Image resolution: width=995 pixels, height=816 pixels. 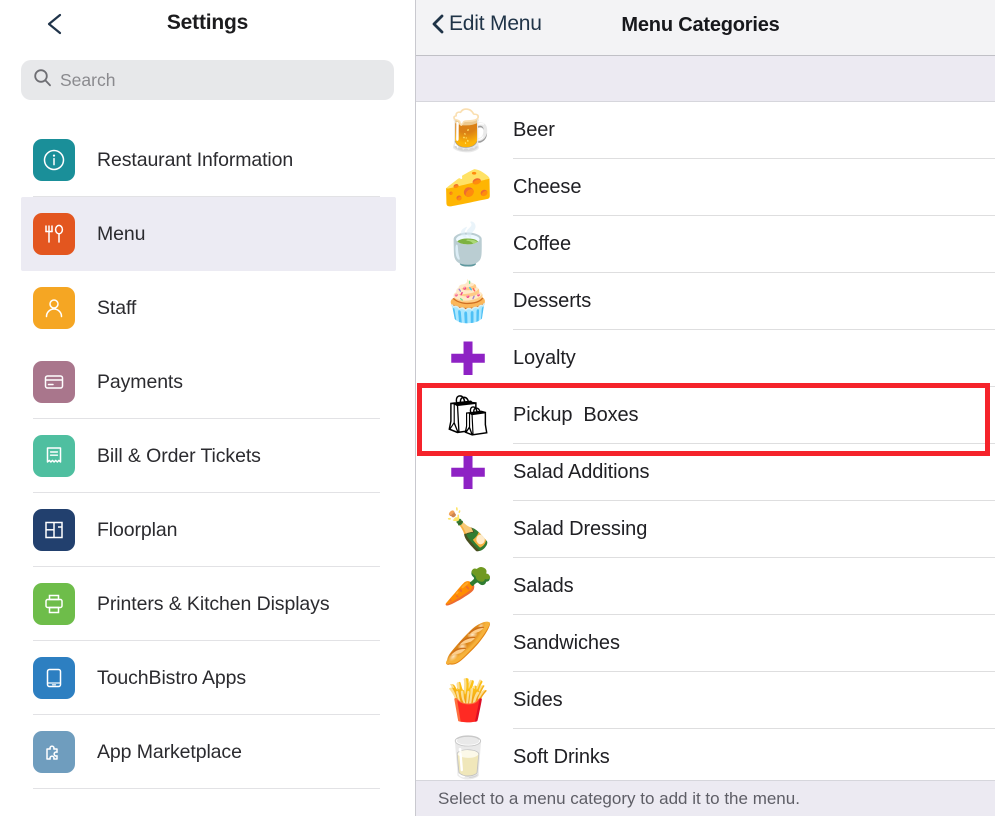 I want to click on puzzle-piece-icon, so click(x=54, y=752).